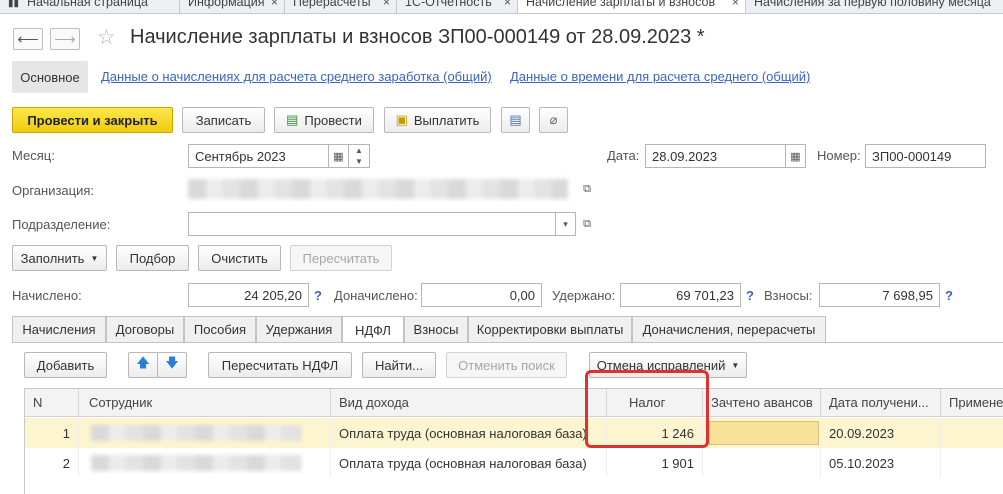  I want to click on window-tab-label: Начальная страница, so click(87, 4).